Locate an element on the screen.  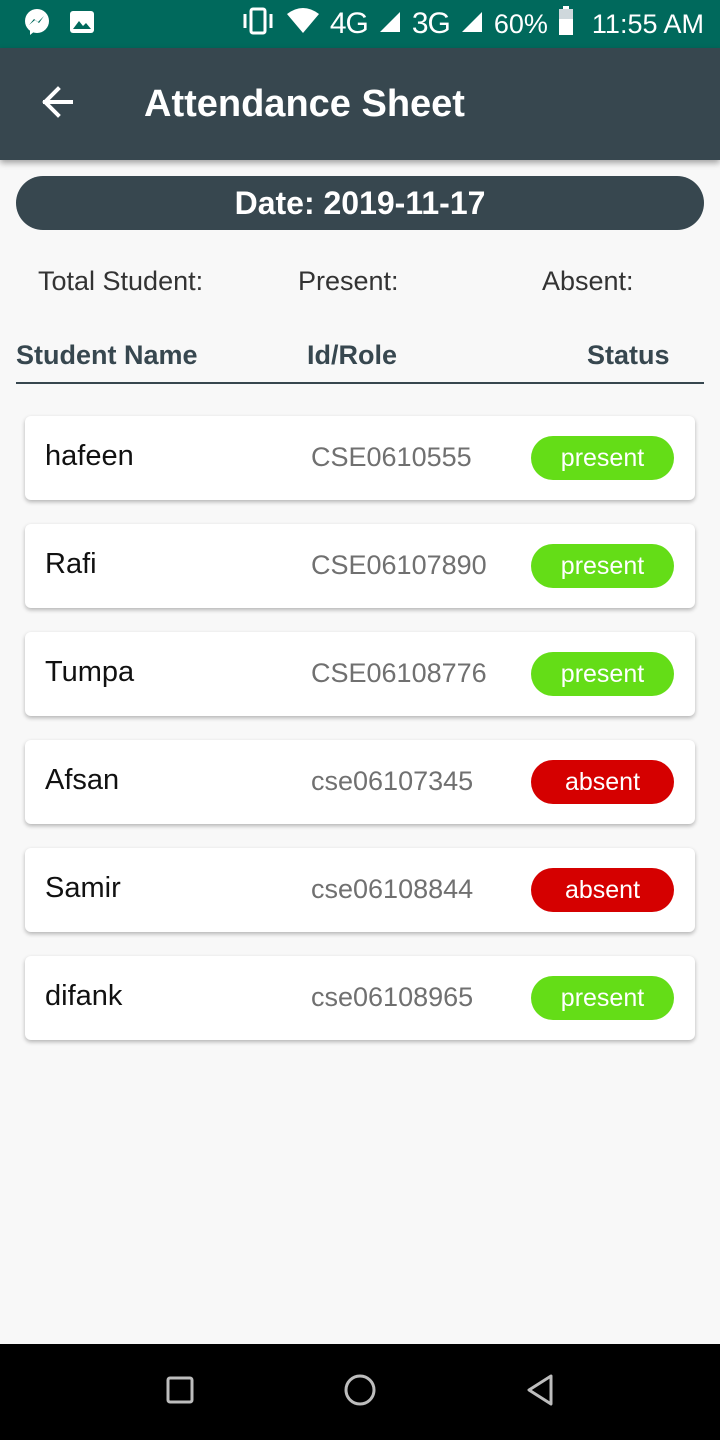
date-banner: Date: 2019-11-17 is located at coordinates (360, 203).